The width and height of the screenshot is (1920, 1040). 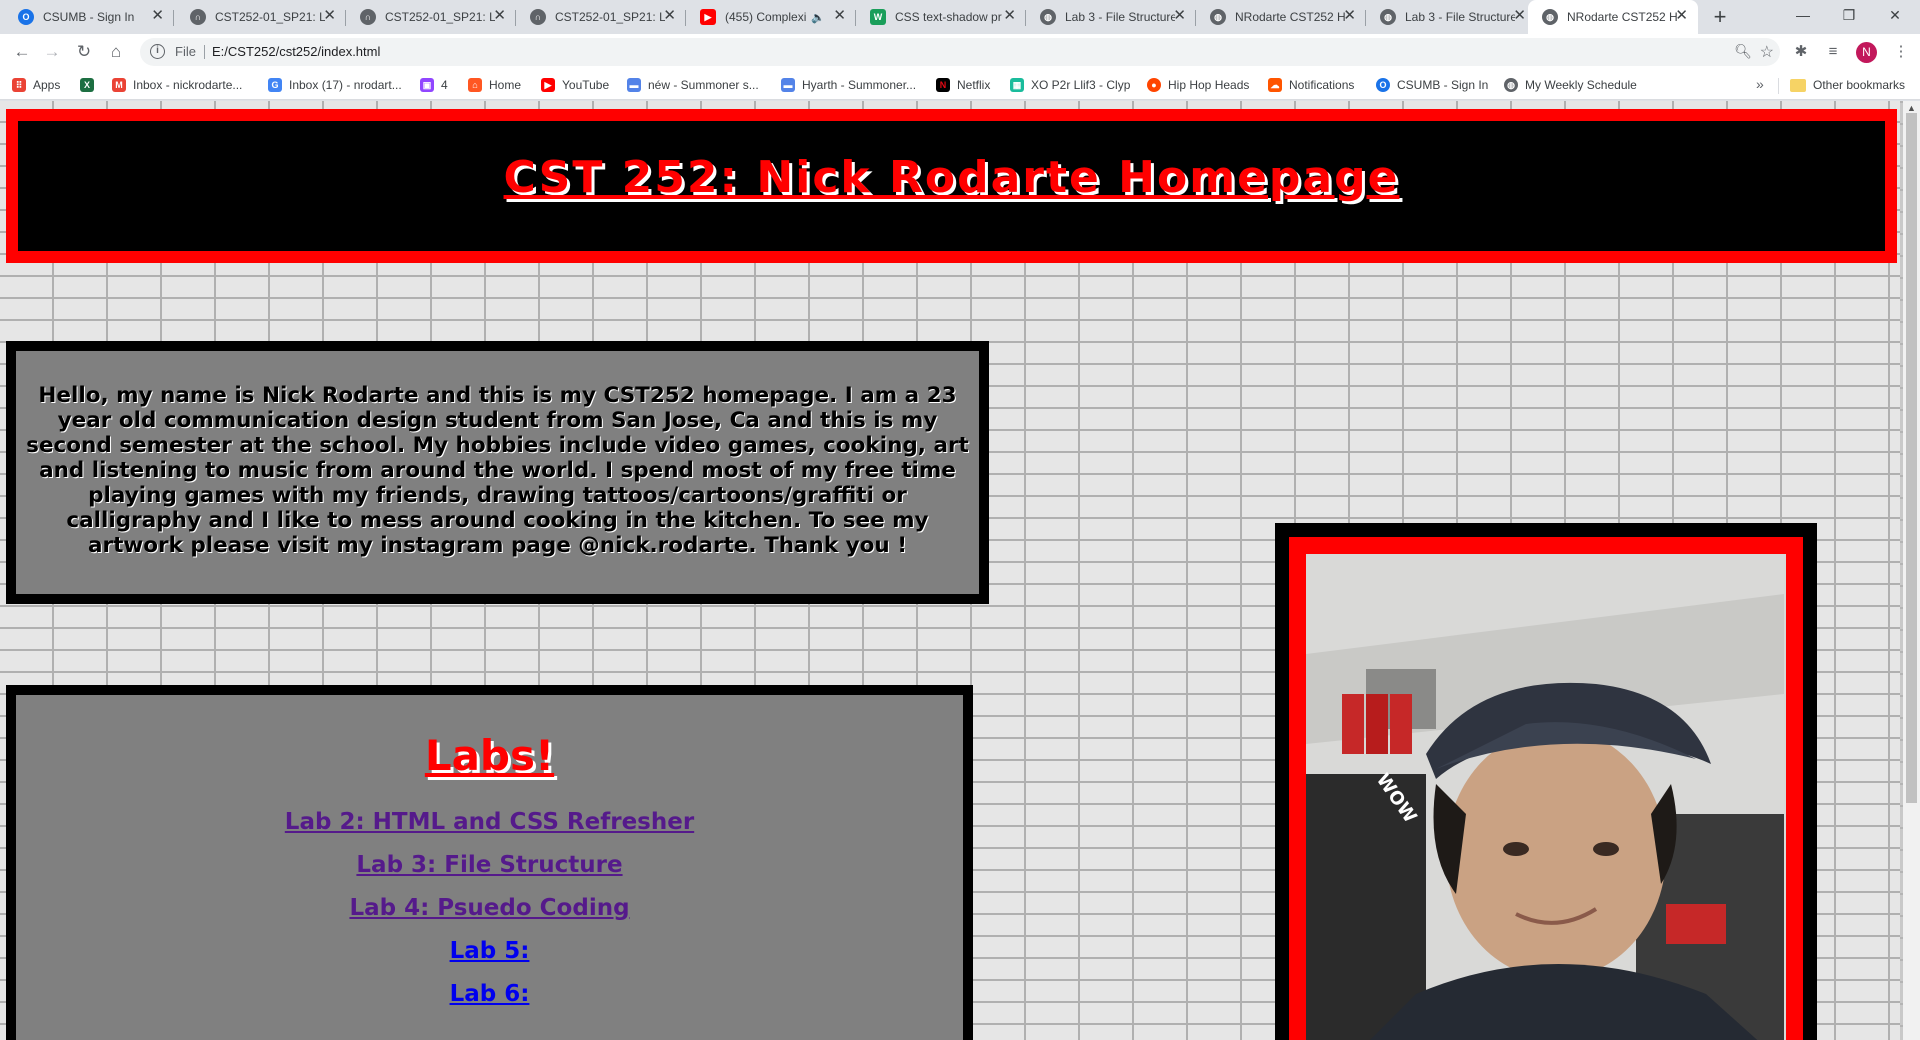 What do you see at coordinates (1432, 85) in the screenshot?
I see `bookmark-csumb: O CSUMB - Sign In` at bounding box center [1432, 85].